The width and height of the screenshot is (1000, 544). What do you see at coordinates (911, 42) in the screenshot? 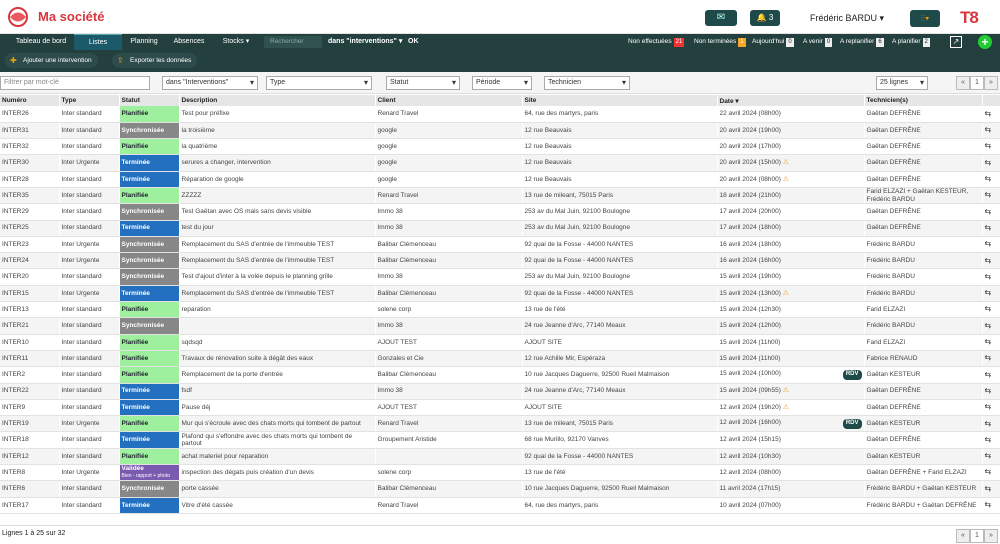
I see `stat-a-planifier: A planifier 2` at bounding box center [911, 42].